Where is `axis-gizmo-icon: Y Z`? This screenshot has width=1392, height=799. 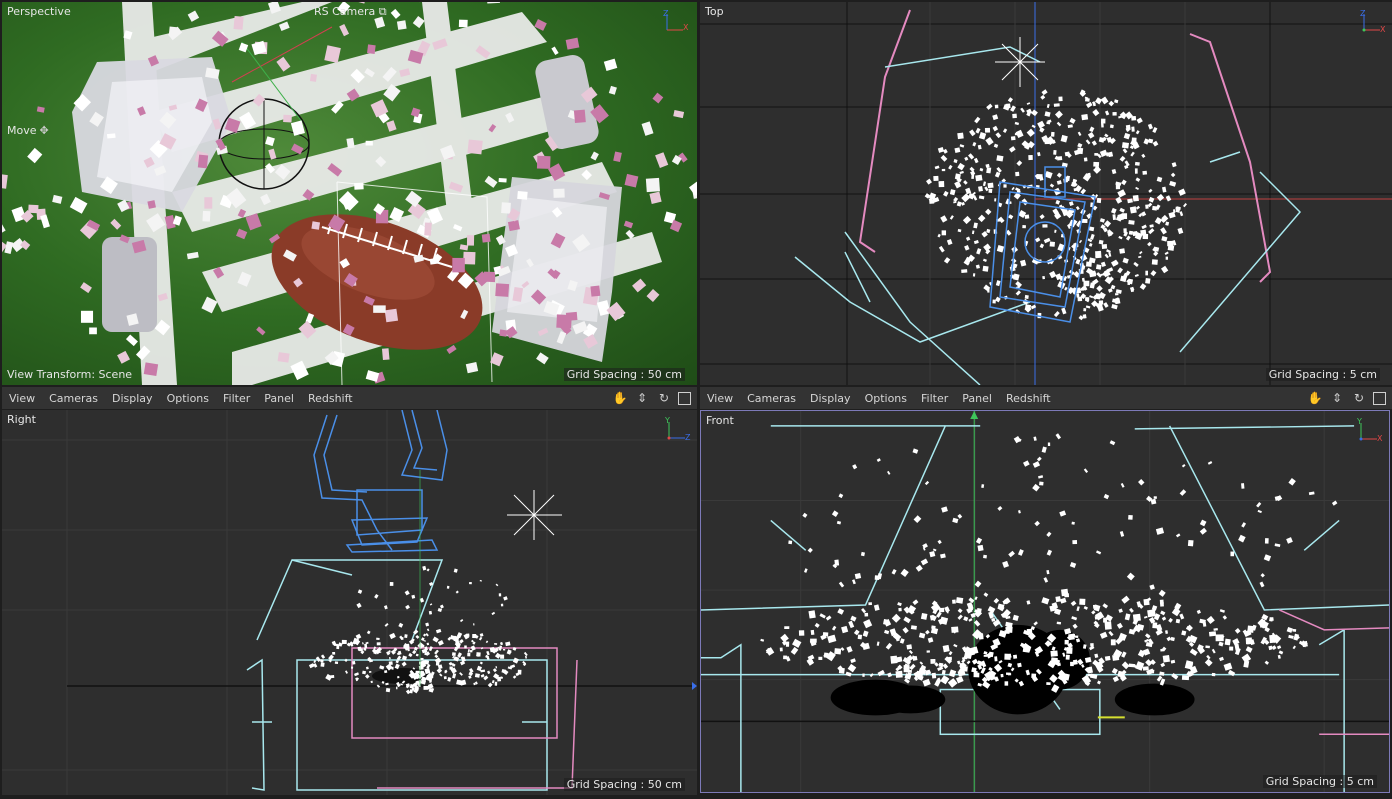
axis-gizmo-icon: Y Z is located at coordinates (677, 429).